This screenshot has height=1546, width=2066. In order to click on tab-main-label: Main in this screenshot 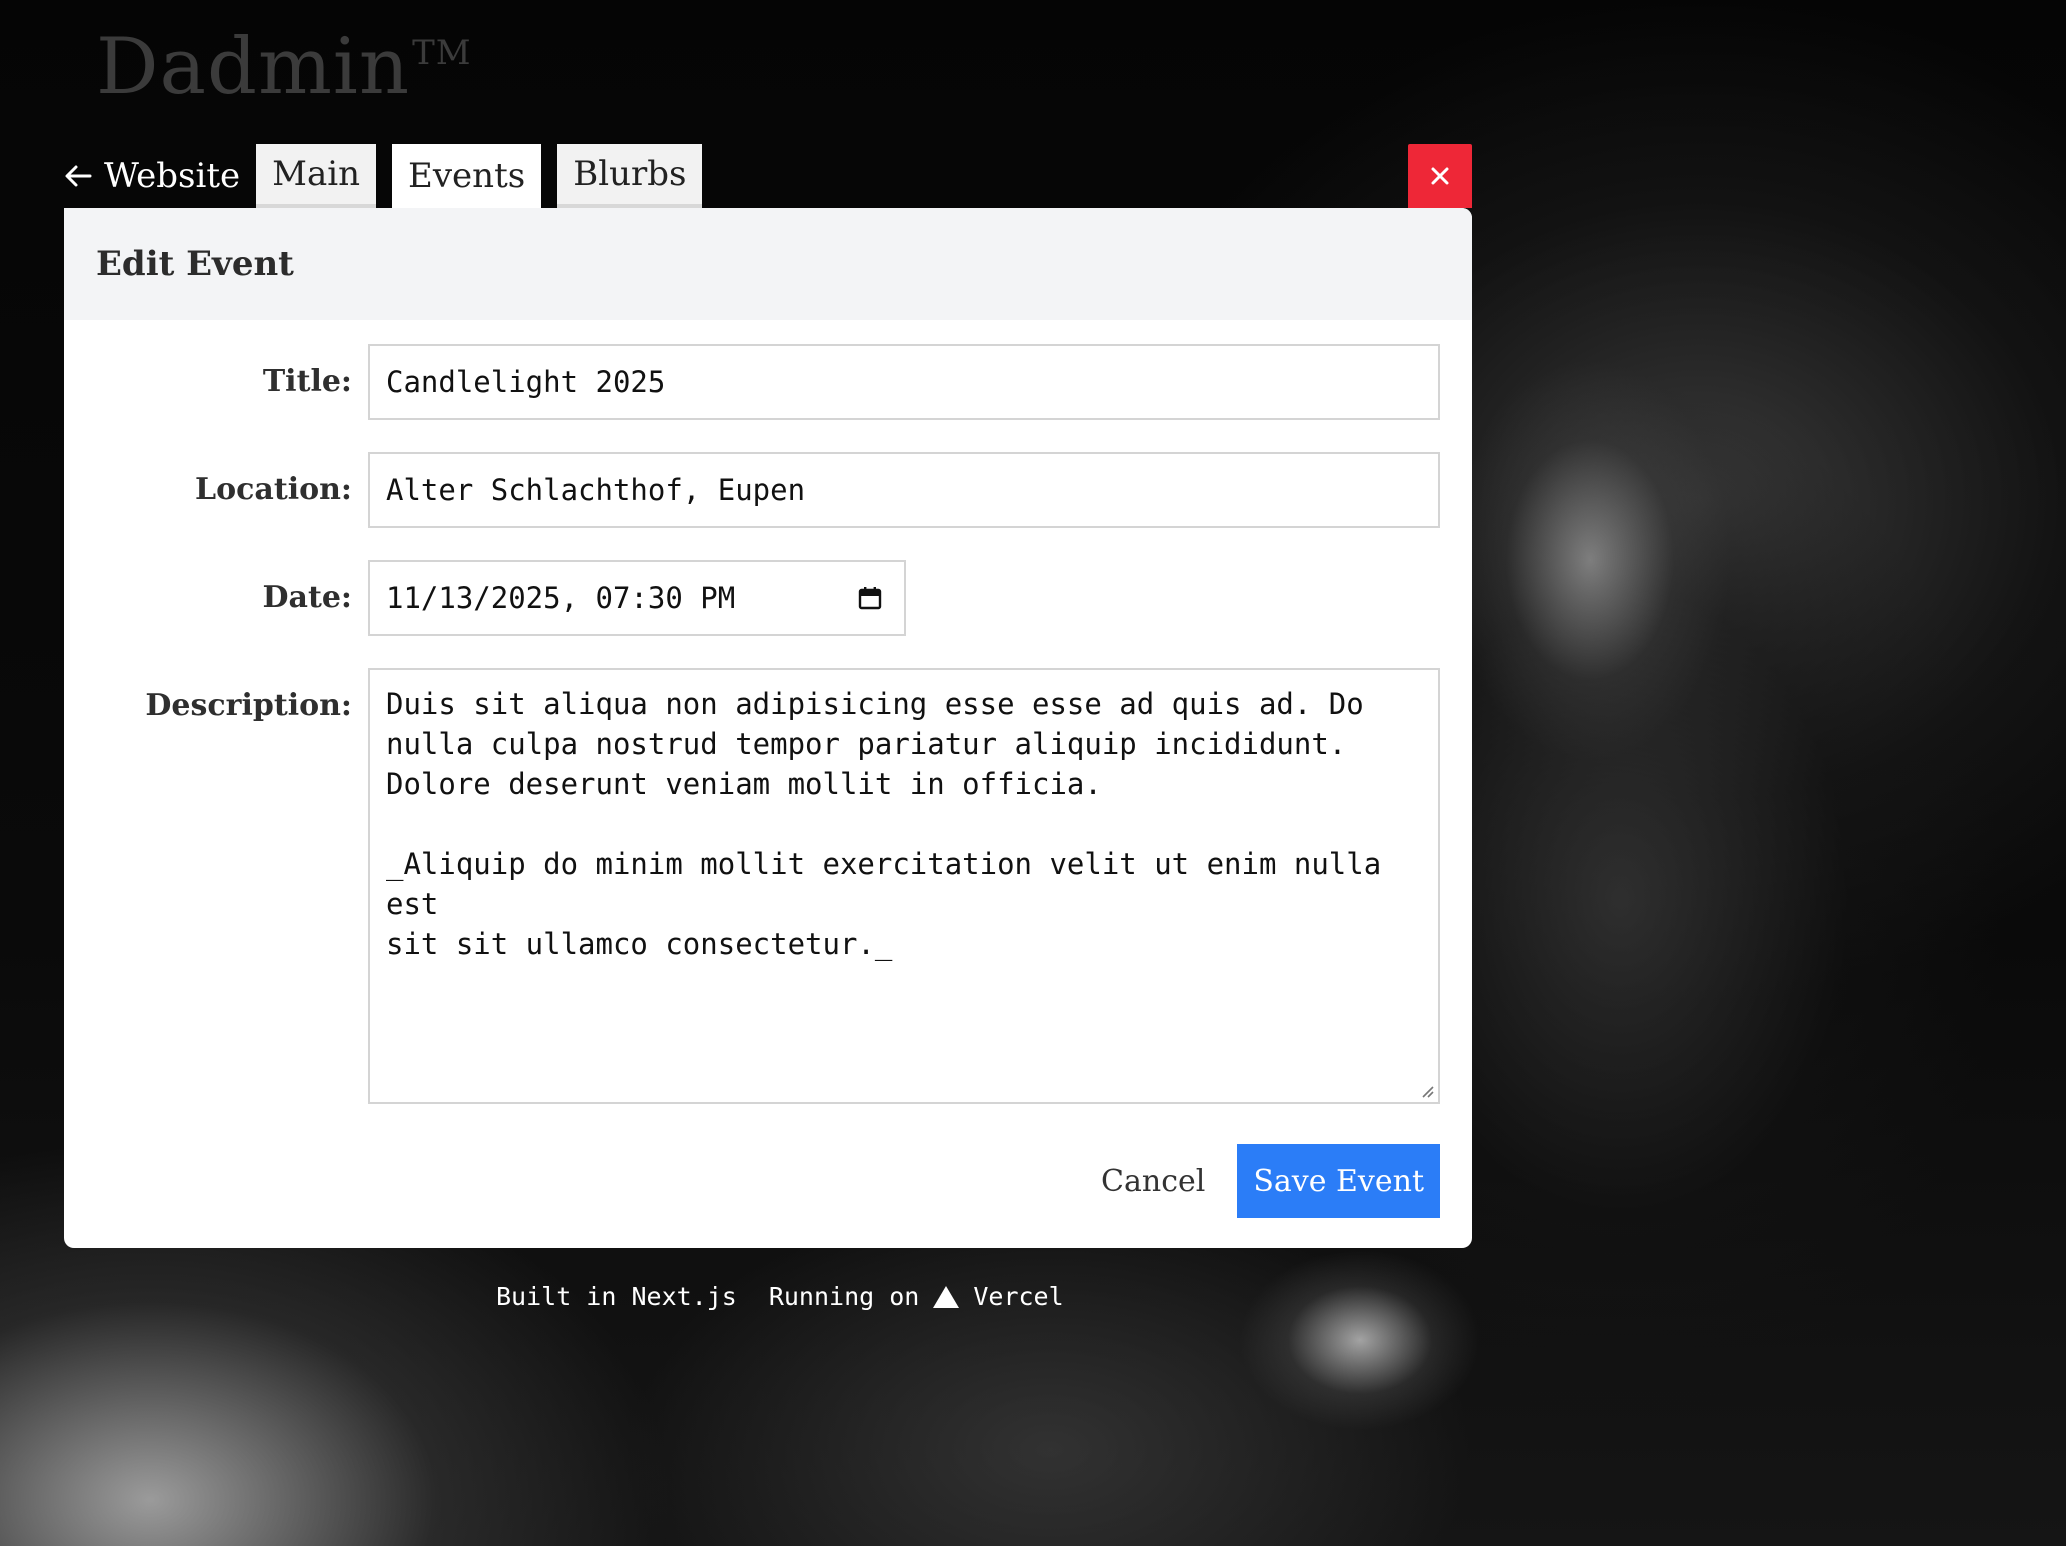, I will do `click(316, 174)`.